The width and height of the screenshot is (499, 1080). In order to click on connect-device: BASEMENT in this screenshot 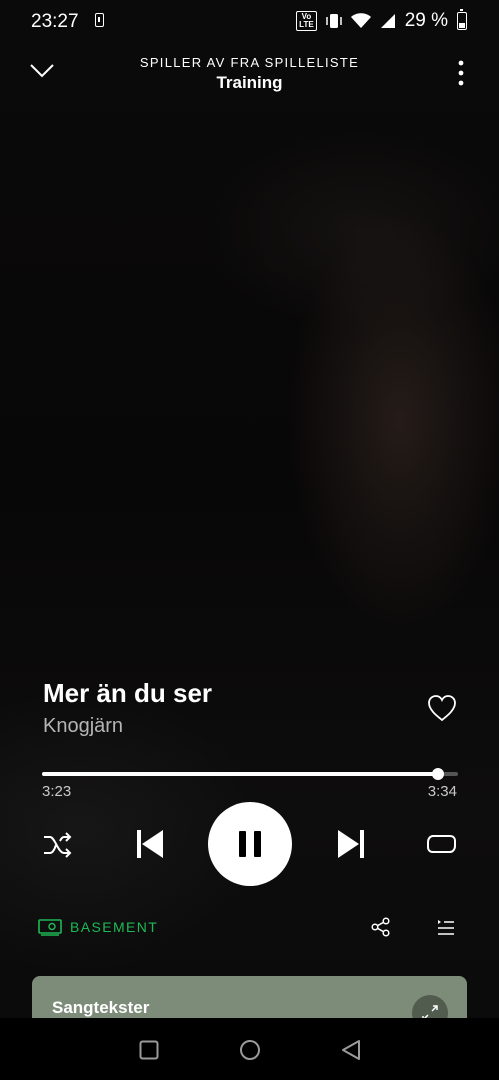, I will do `click(98, 927)`.